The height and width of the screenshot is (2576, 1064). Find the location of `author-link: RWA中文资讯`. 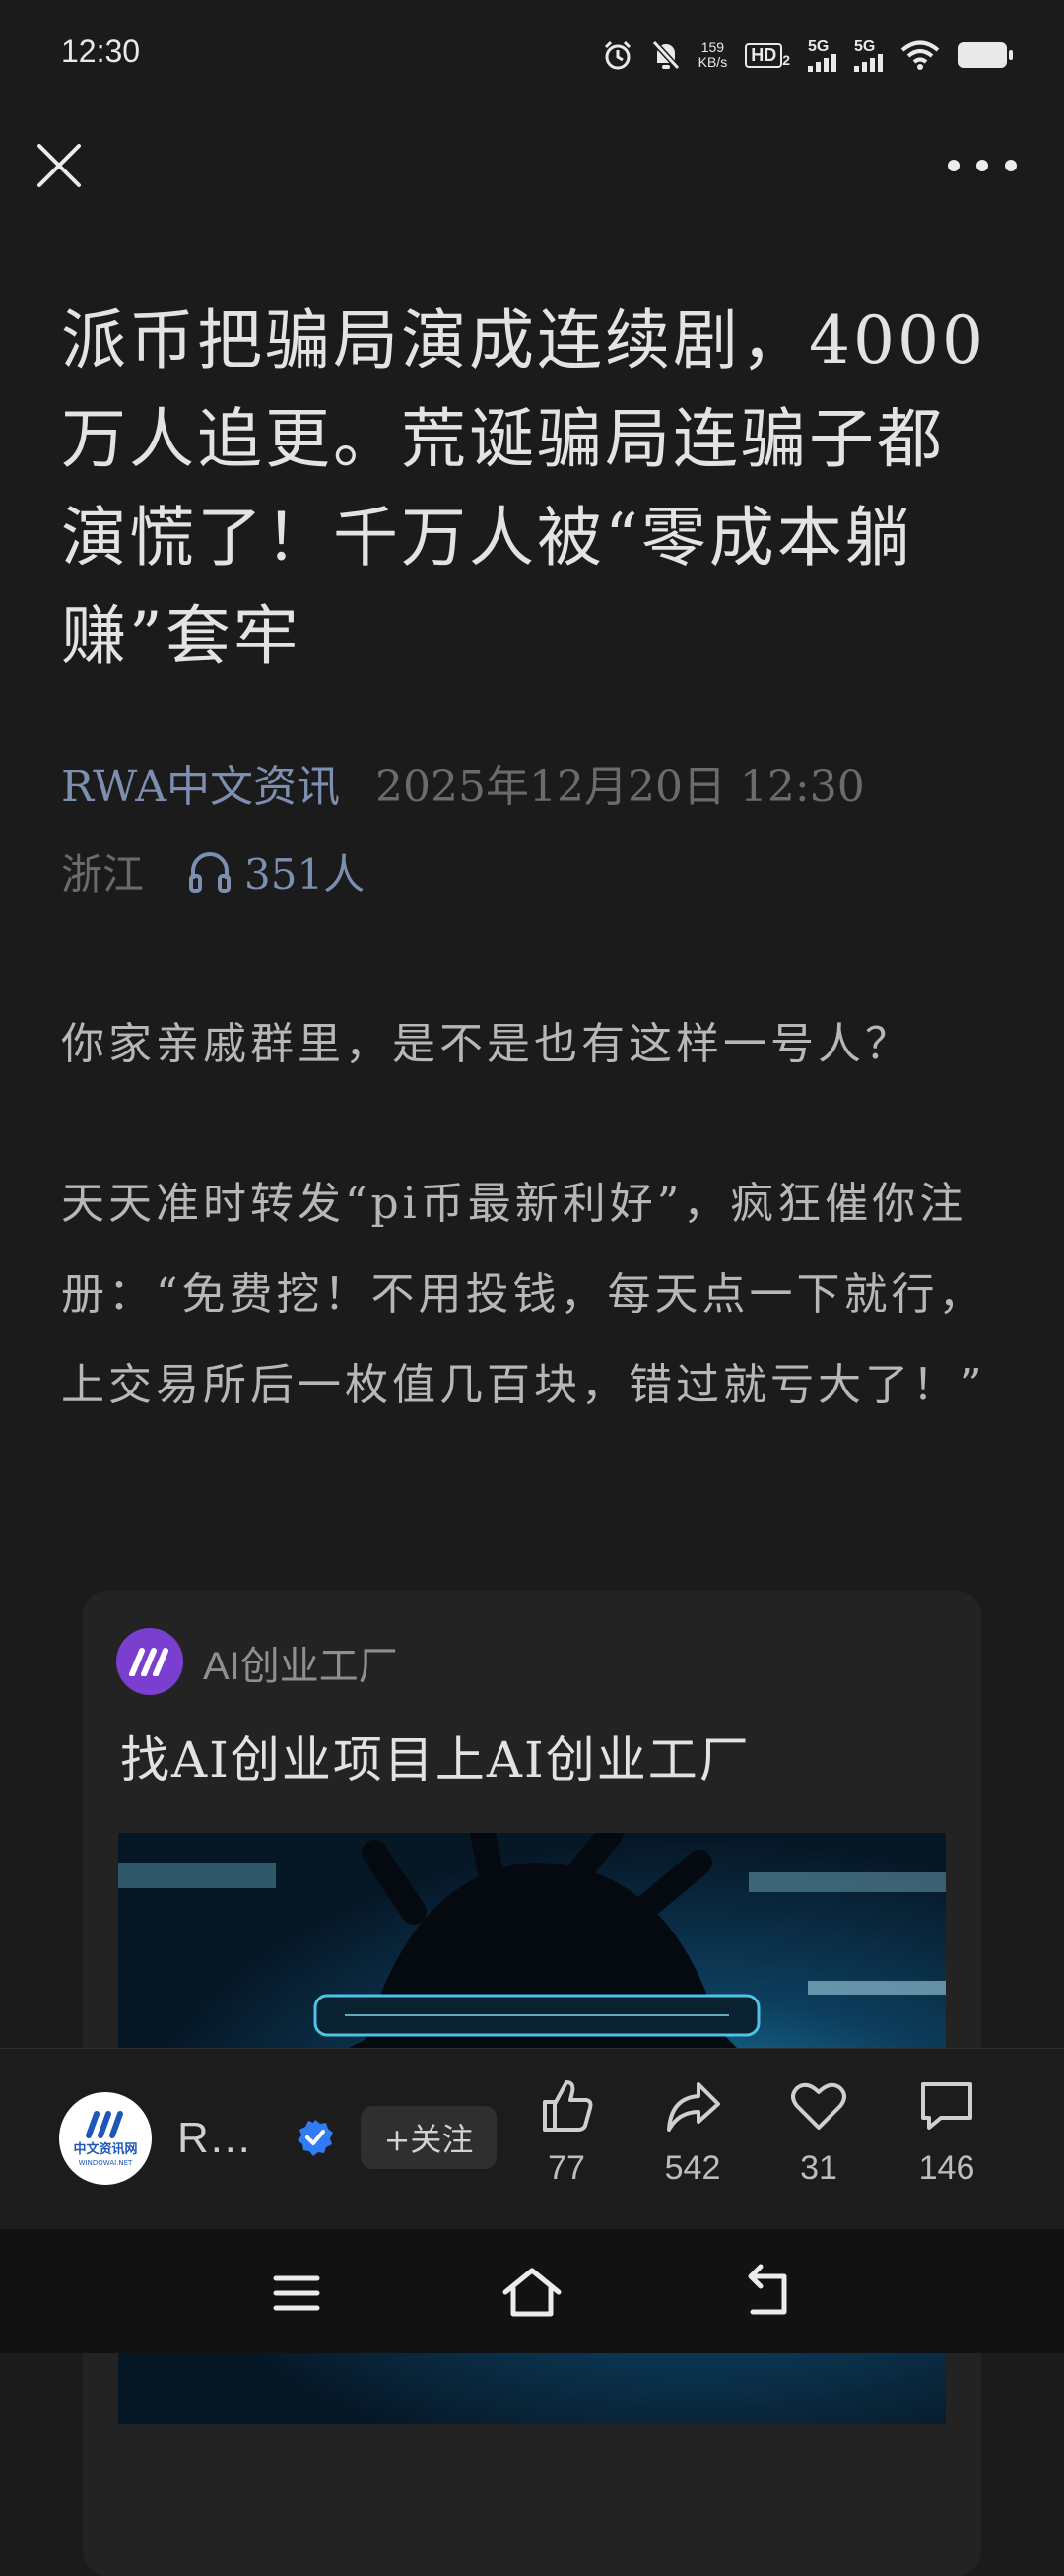

author-link: RWA中文资讯 is located at coordinates (200, 782).